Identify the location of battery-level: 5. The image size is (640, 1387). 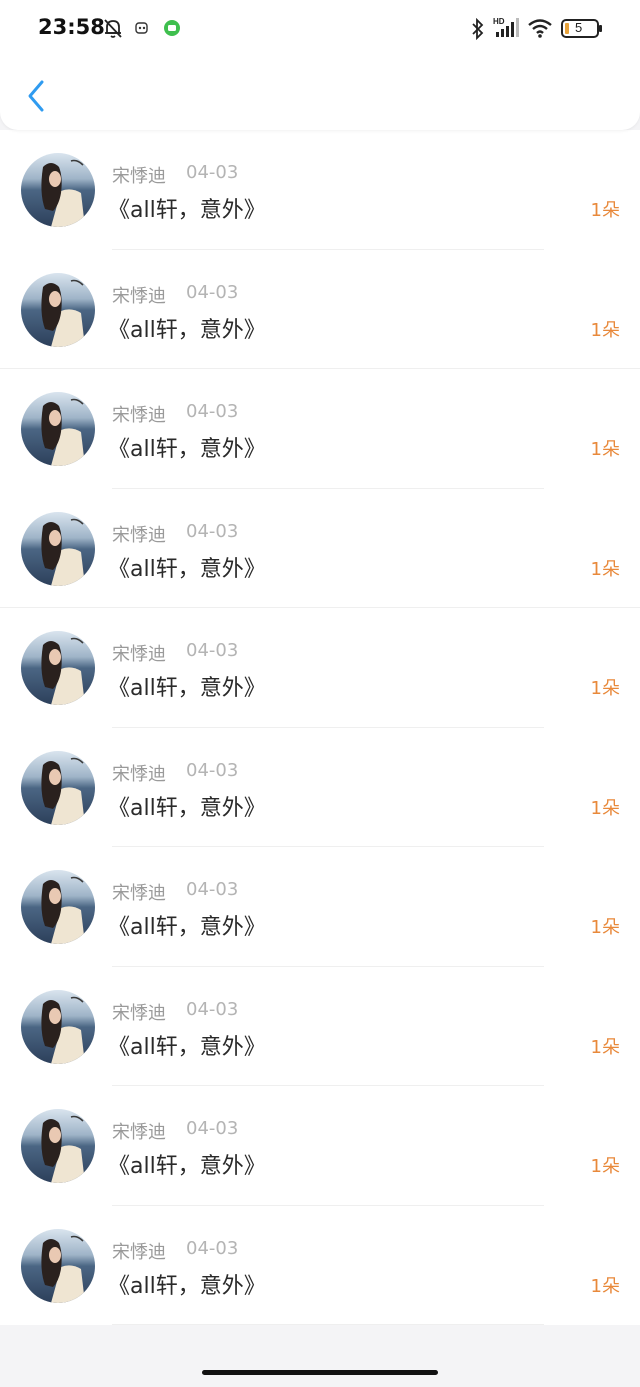
(579, 27).